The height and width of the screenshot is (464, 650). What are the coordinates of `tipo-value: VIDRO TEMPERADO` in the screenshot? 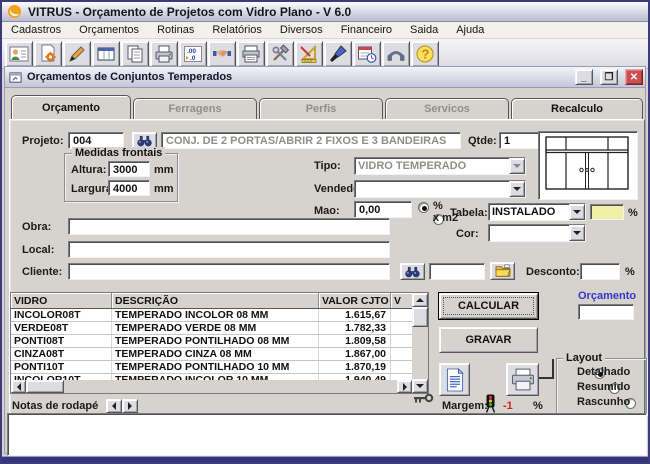 It's located at (412, 166).